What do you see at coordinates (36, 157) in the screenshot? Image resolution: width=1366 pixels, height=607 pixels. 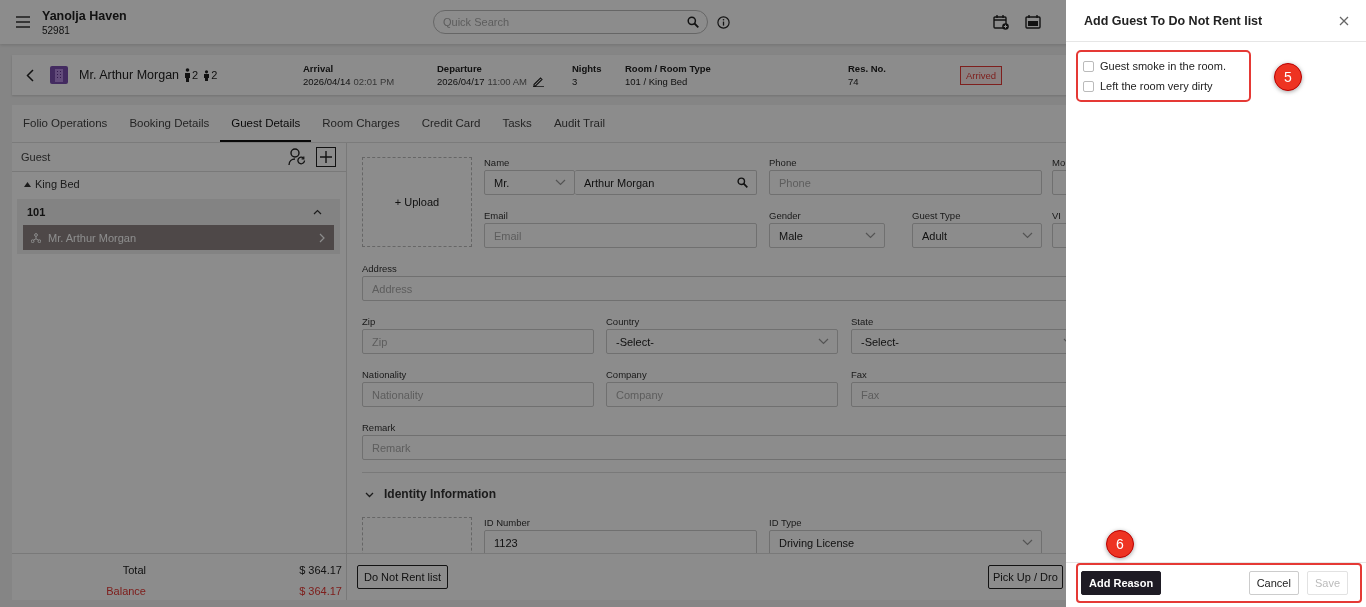 I see `panel-title: Guest` at bounding box center [36, 157].